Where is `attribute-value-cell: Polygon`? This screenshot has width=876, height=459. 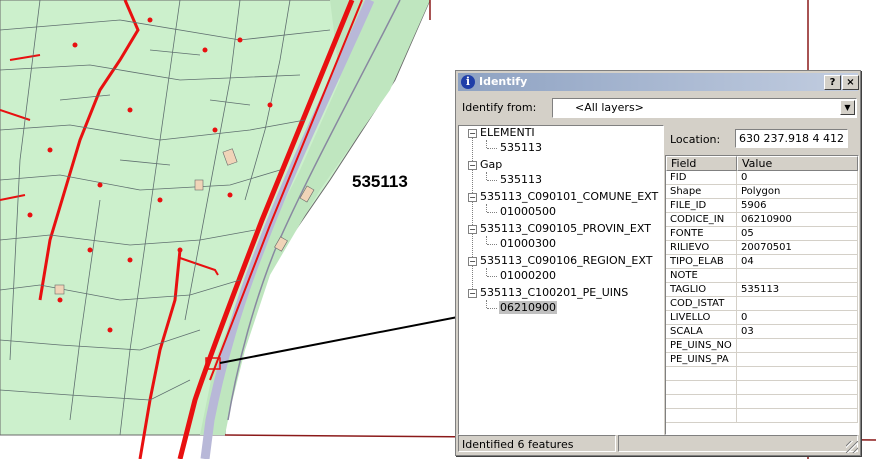 attribute-value-cell: Polygon is located at coordinates (797, 192).